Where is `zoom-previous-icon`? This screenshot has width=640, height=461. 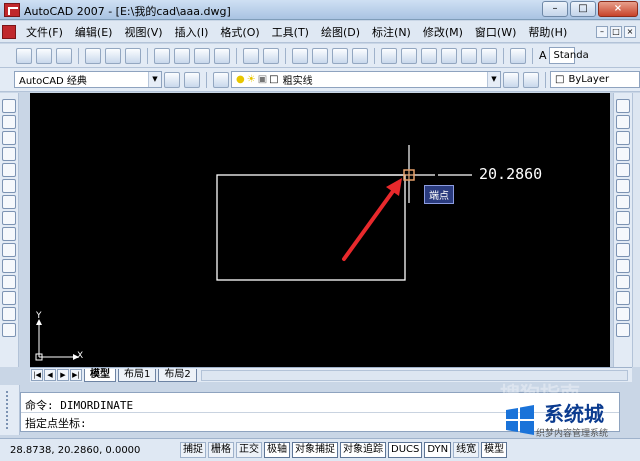
zoom-previous-icon is located at coordinates (360, 55).